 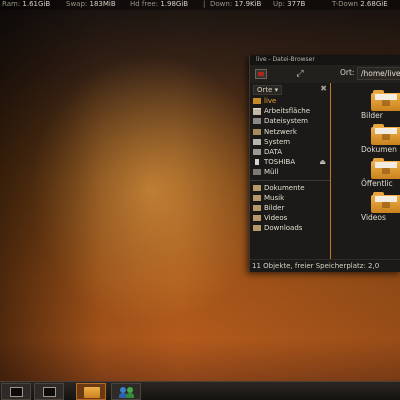 I want to click on location-label: Ort:, so click(x=347, y=72).